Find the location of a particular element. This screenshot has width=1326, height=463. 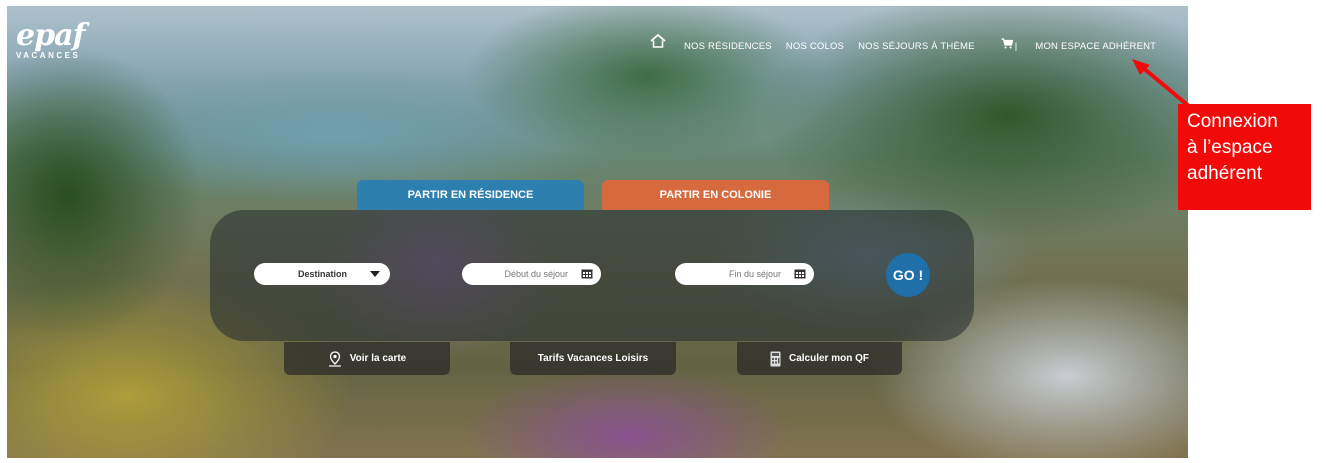

logo-subtitle: VACANCES is located at coordinates (48, 55).